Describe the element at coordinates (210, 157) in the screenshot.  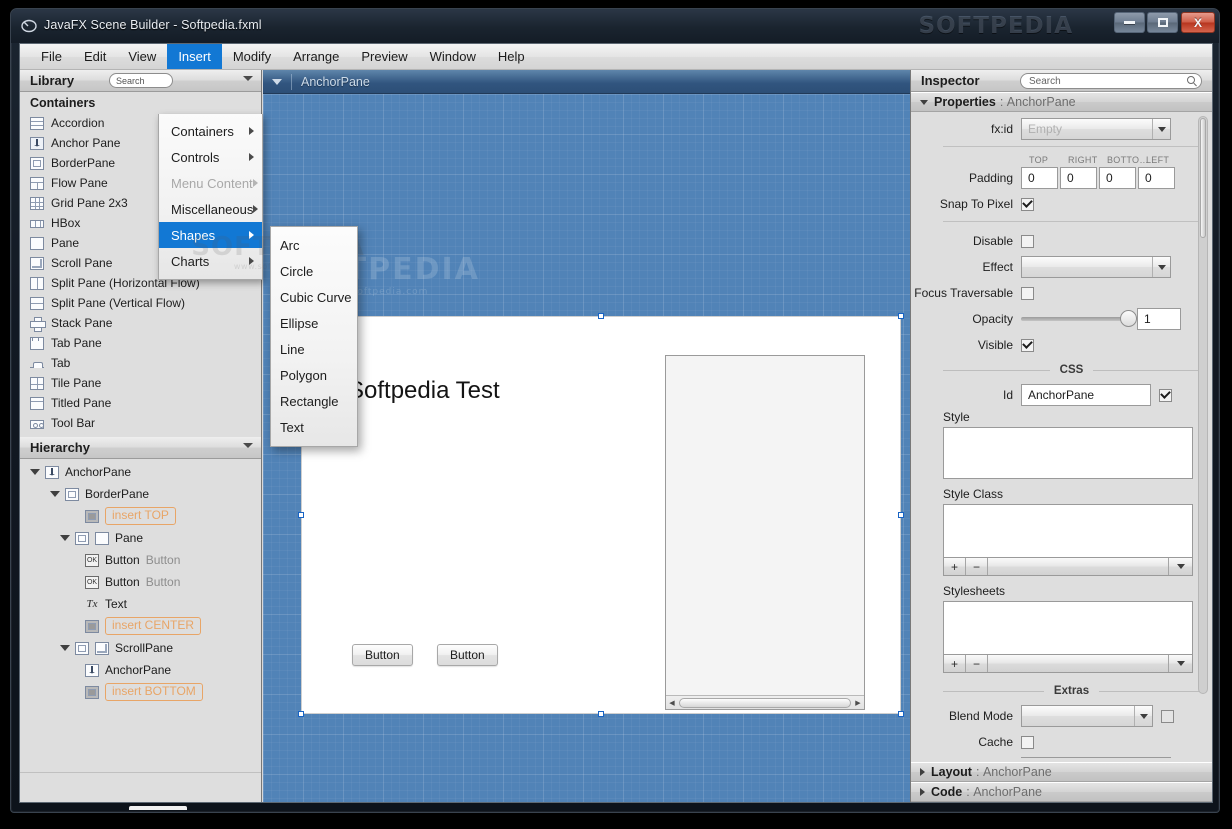
I see `insert-menu-item-controls: Controls` at that location.